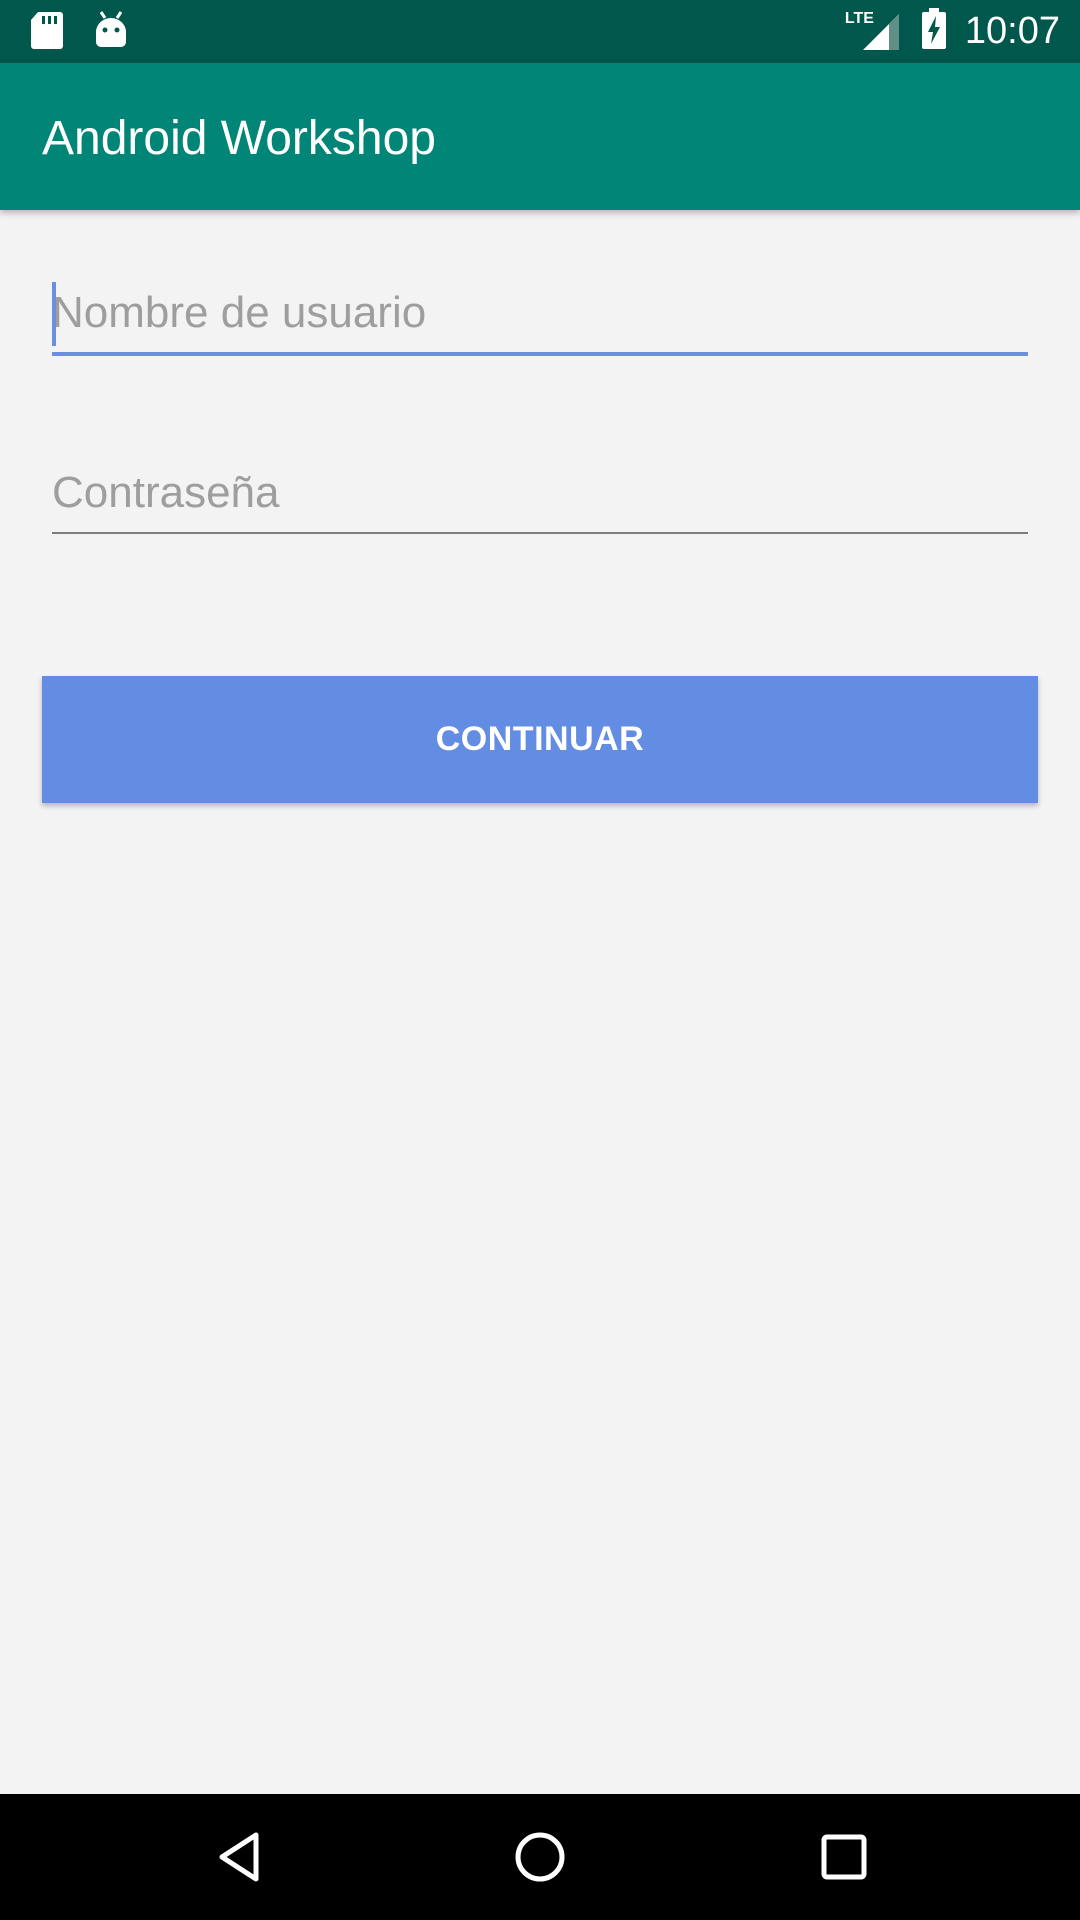  I want to click on home-icon, so click(540, 1857).